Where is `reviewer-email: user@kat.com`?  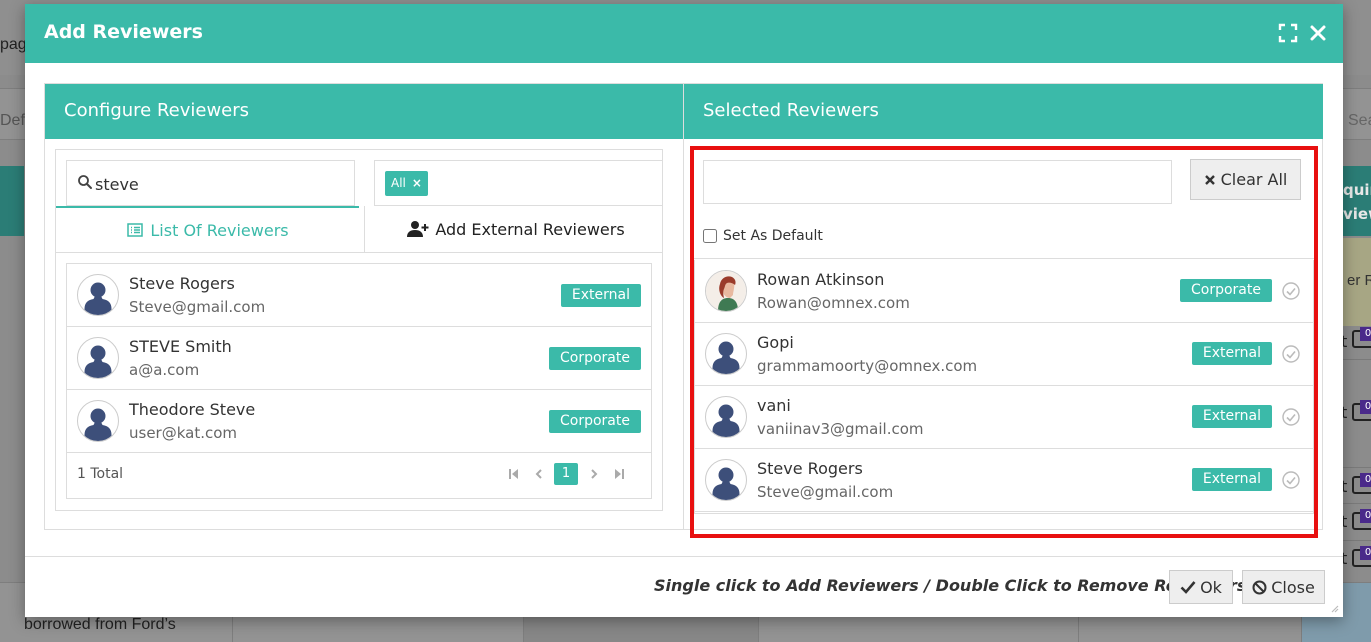 reviewer-email: user@kat.com is located at coordinates (183, 433).